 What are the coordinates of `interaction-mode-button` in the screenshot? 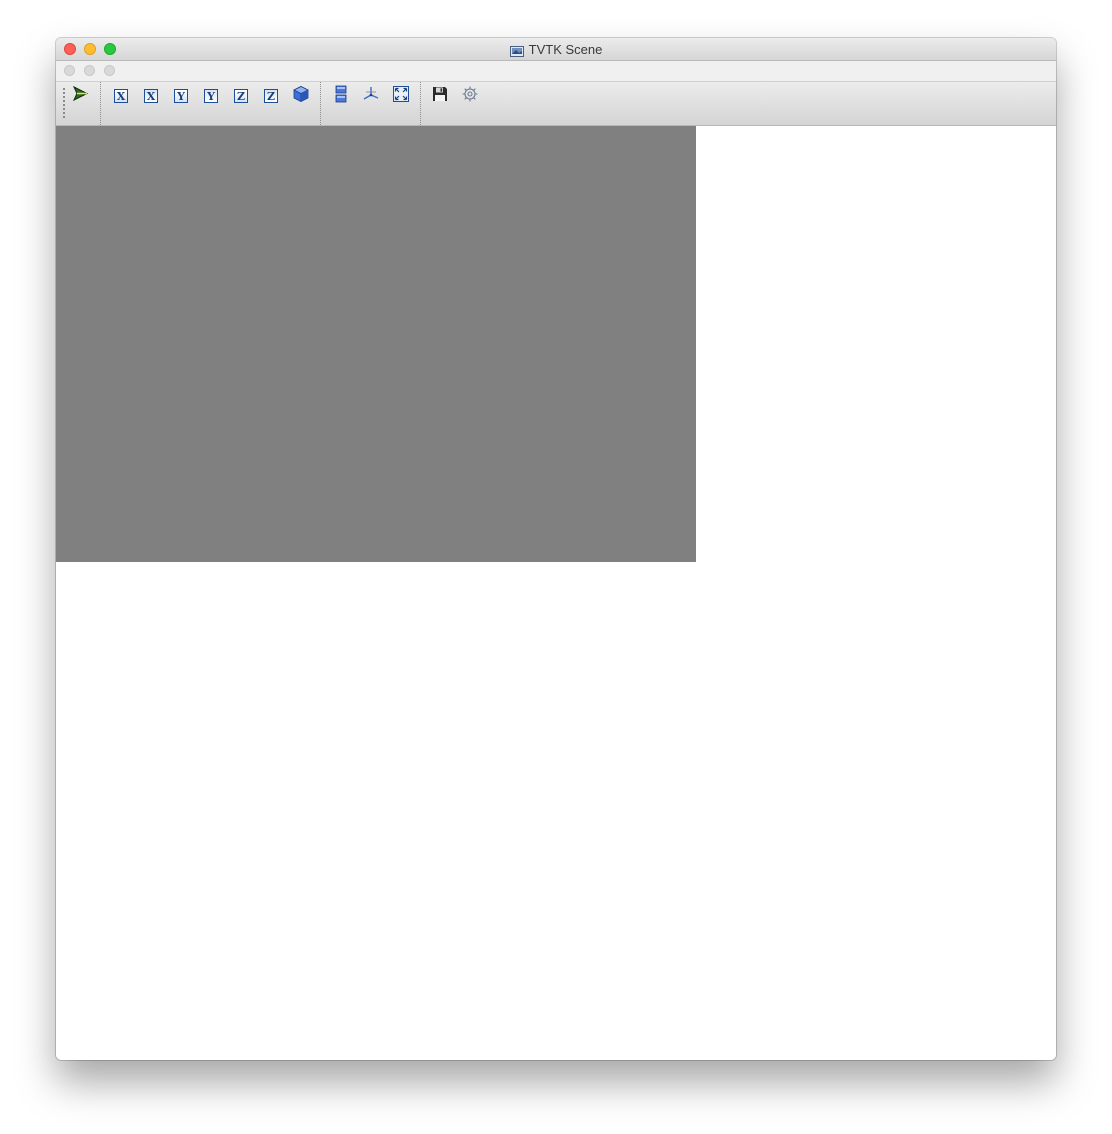 It's located at (80, 96).